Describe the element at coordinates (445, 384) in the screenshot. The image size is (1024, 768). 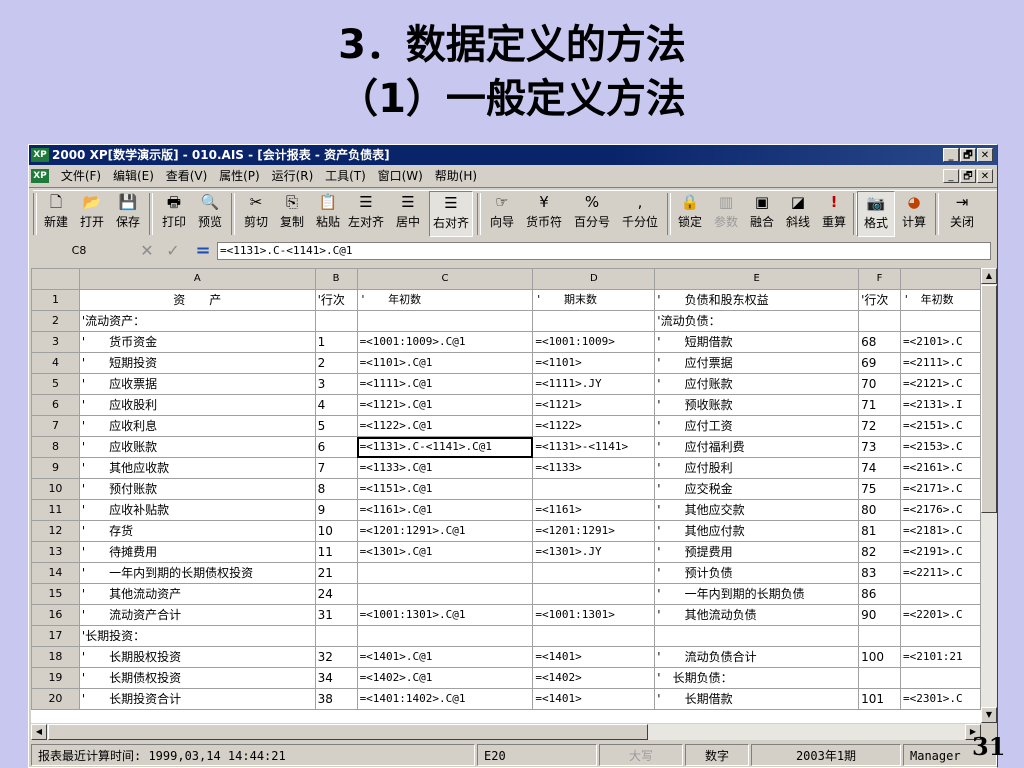
I see `cell-c5: =<1111>.C@1` at that location.